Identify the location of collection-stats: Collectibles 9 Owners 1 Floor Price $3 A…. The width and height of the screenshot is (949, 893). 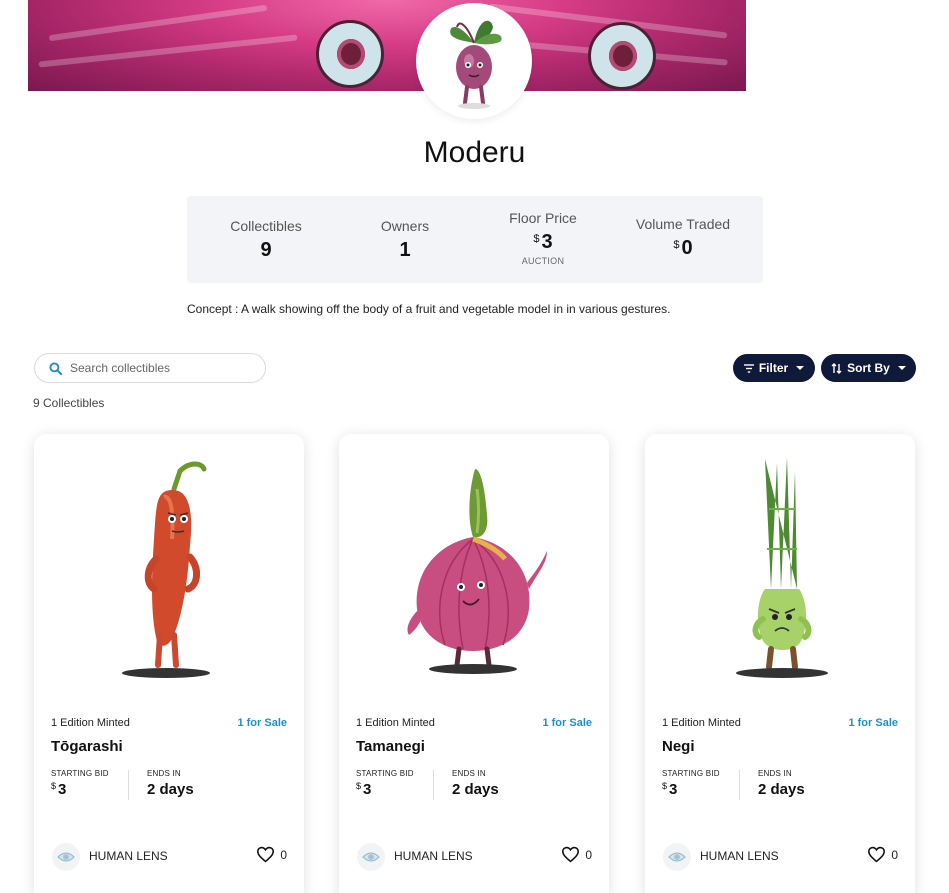
(475, 239).